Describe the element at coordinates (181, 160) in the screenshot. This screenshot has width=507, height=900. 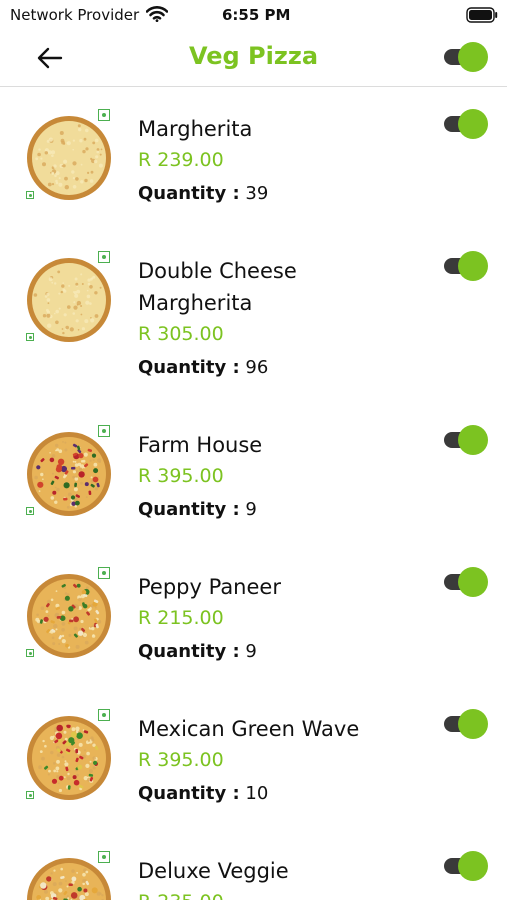
I see `pizza-price: R 239.00` at that location.